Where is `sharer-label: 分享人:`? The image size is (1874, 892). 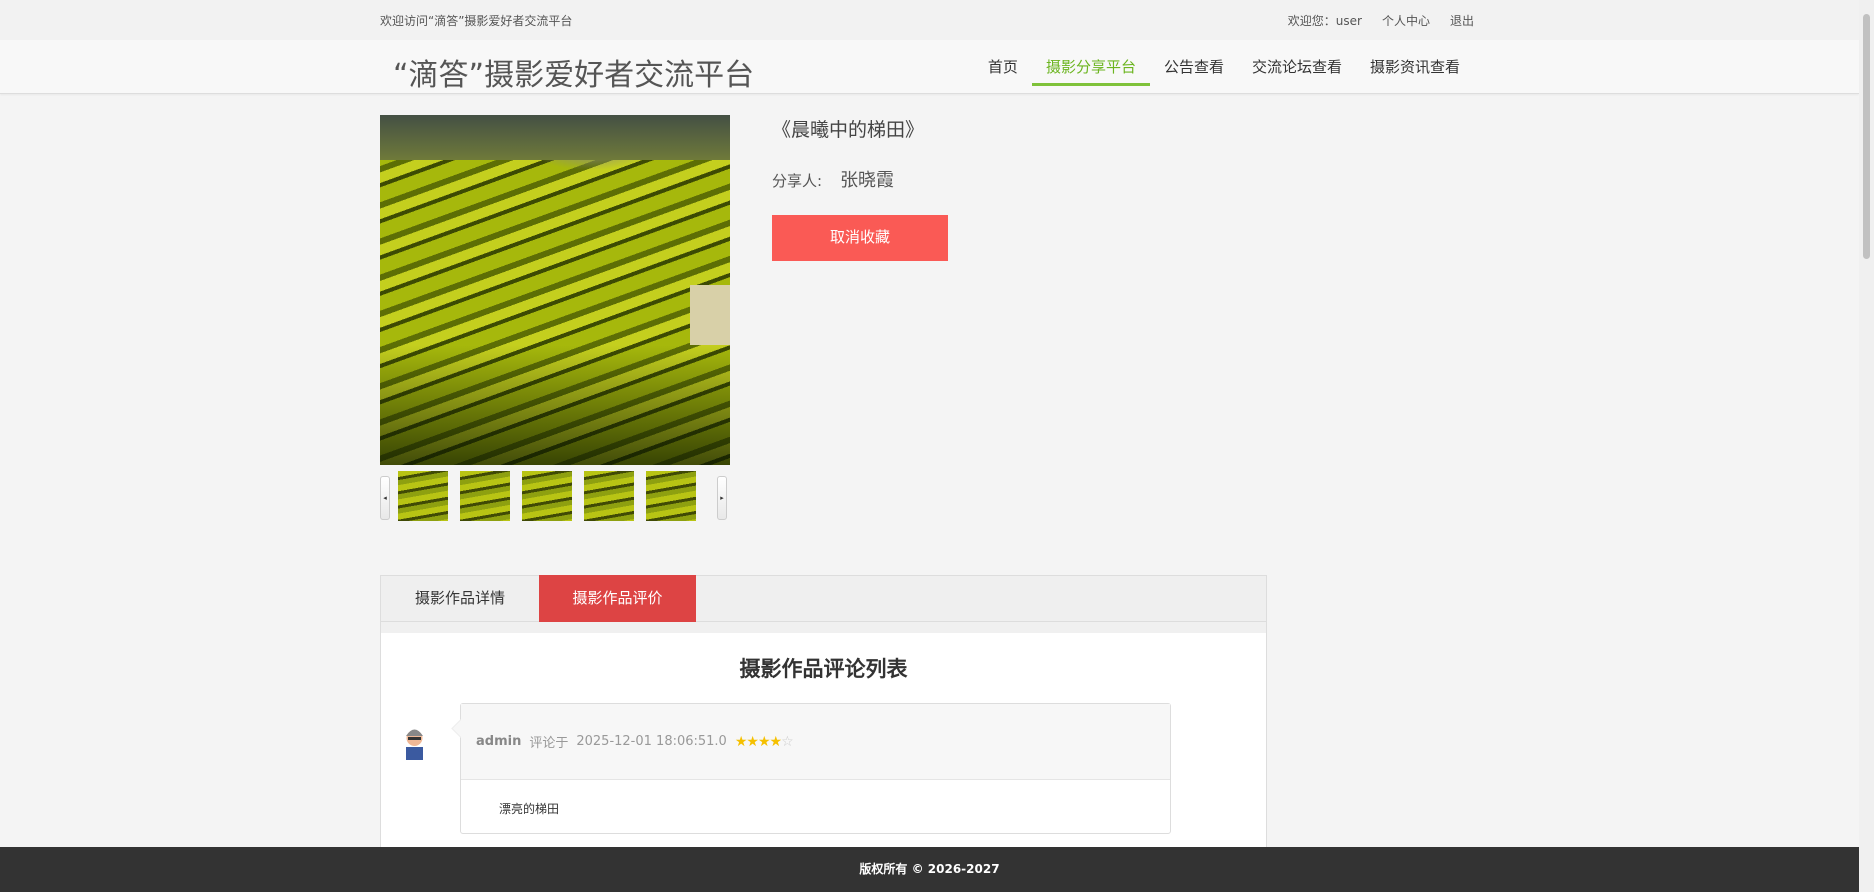 sharer-label: 分享人: is located at coordinates (797, 181).